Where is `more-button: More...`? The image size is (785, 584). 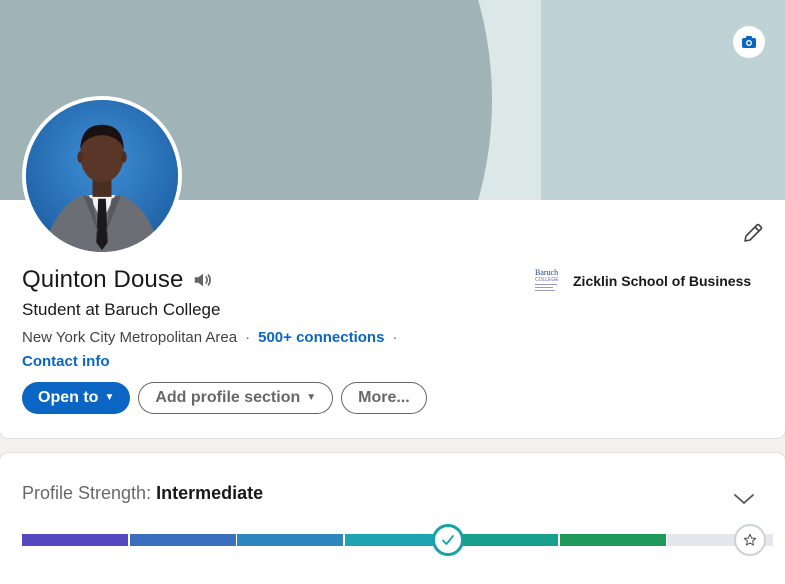 more-button: More... is located at coordinates (384, 398).